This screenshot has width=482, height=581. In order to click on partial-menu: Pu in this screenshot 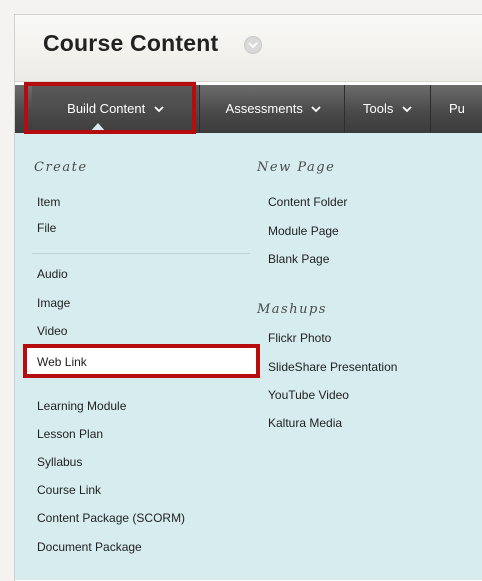, I will do `click(456, 109)`.